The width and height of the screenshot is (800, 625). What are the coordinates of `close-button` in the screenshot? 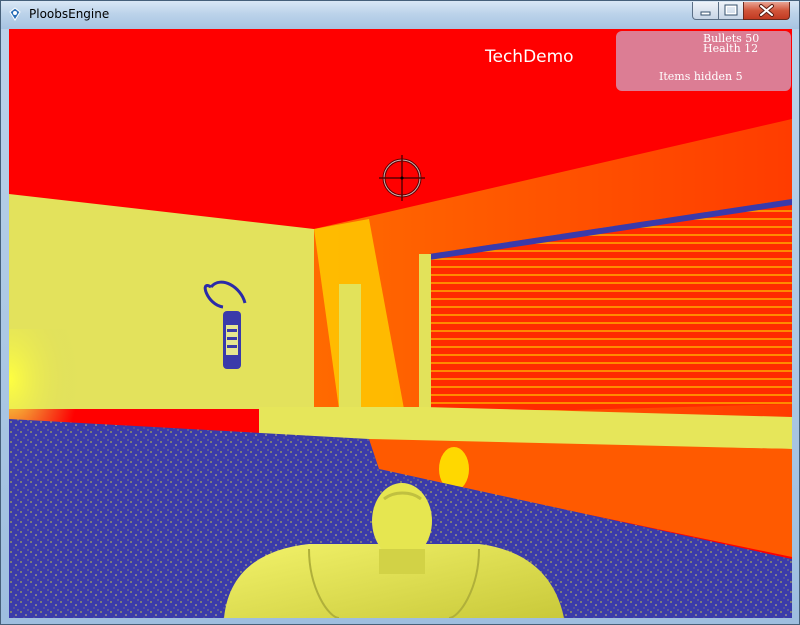 It's located at (766, 11).